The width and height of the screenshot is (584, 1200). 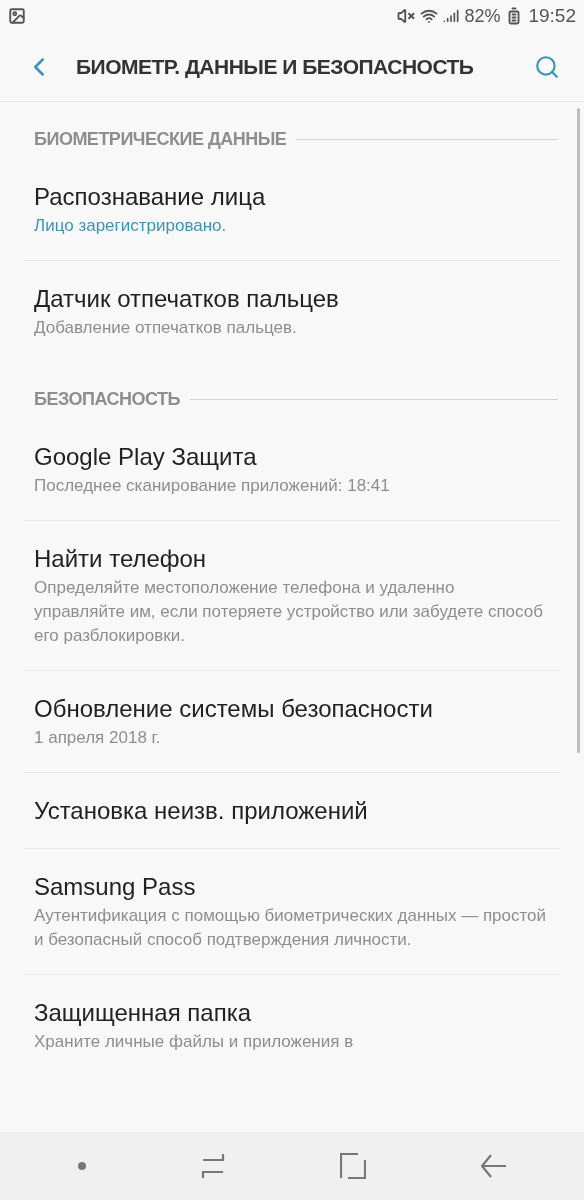 What do you see at coordinates (292, 1025) in the screenshot?
I see `settings-item: Защищенная папка Храните личные файлы и приложения в` at bounding box center [292, 1025].